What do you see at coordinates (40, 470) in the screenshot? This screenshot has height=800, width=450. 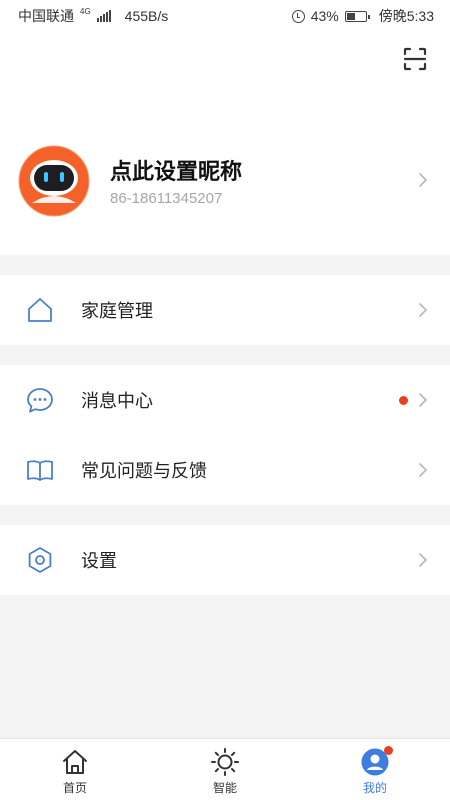 I see `book-icon` at bounding box center [40, 470].